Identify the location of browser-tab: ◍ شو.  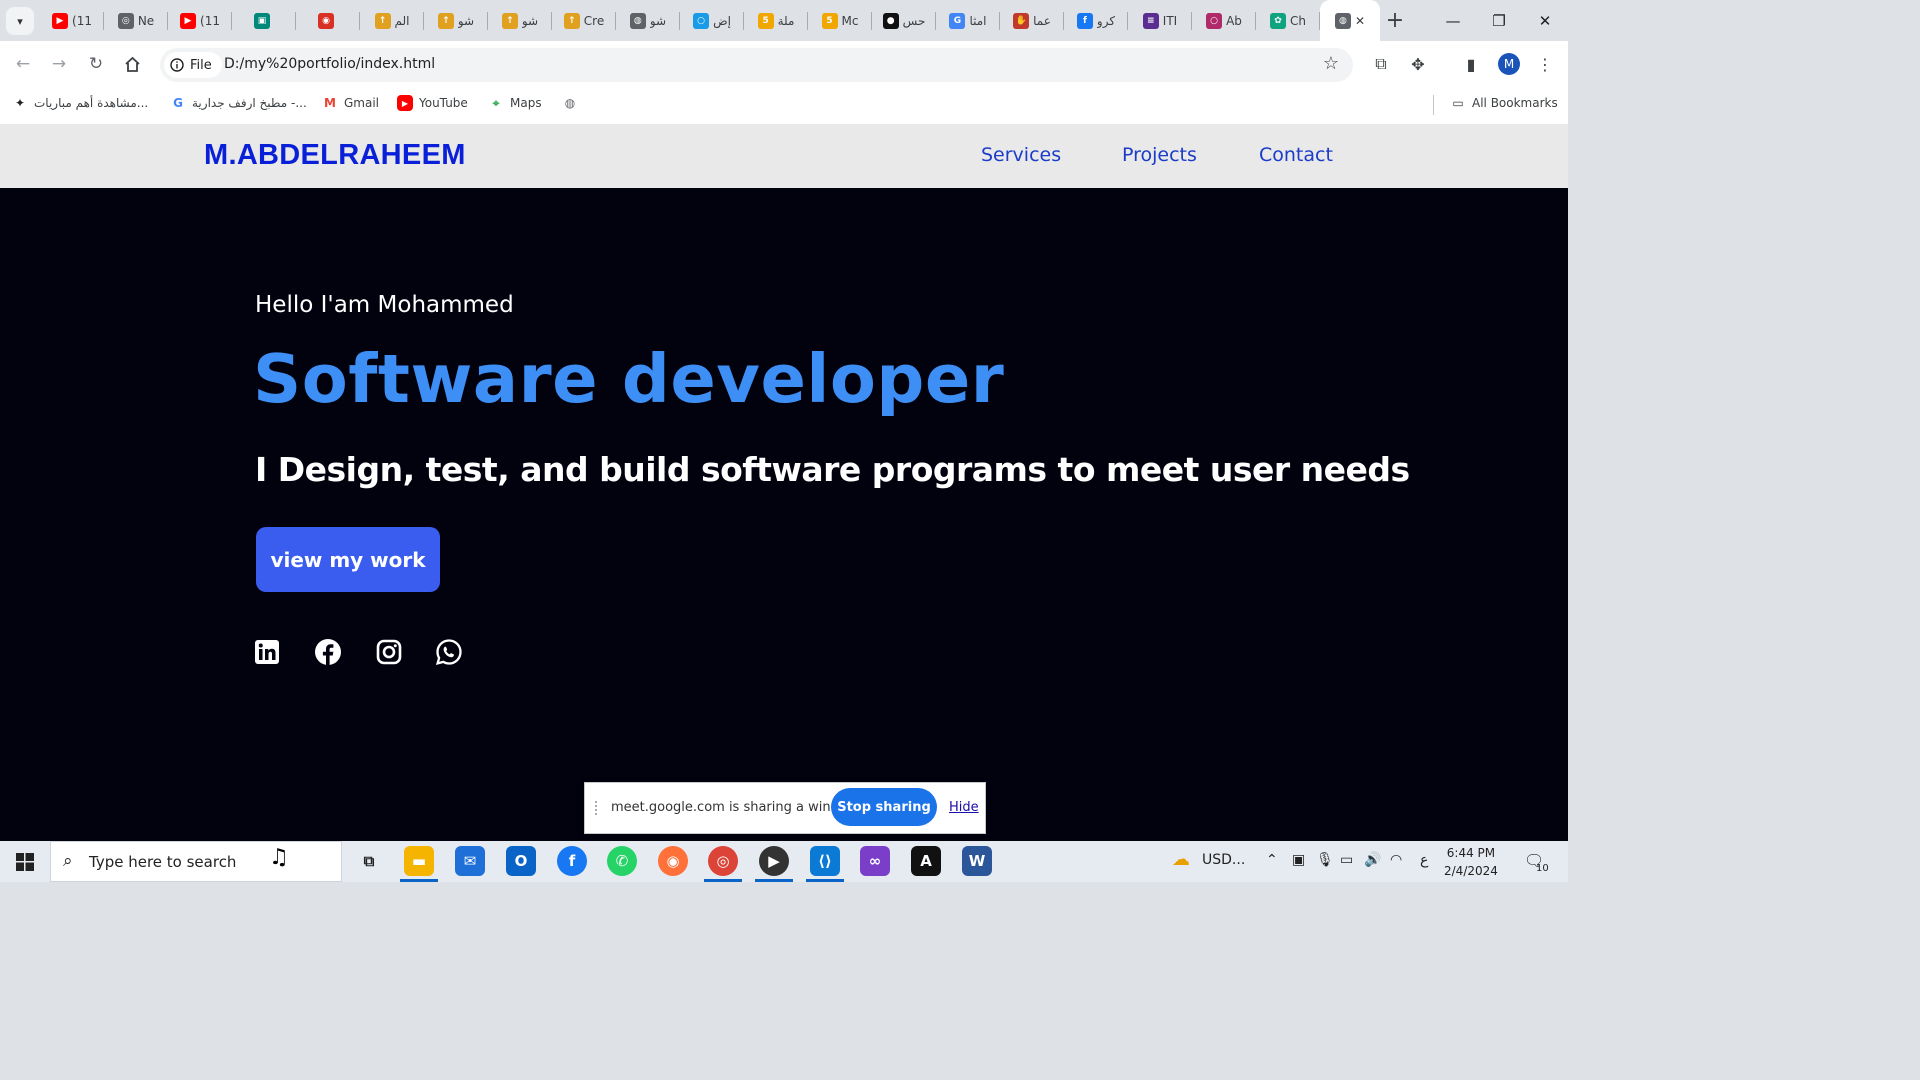
(648, 20).